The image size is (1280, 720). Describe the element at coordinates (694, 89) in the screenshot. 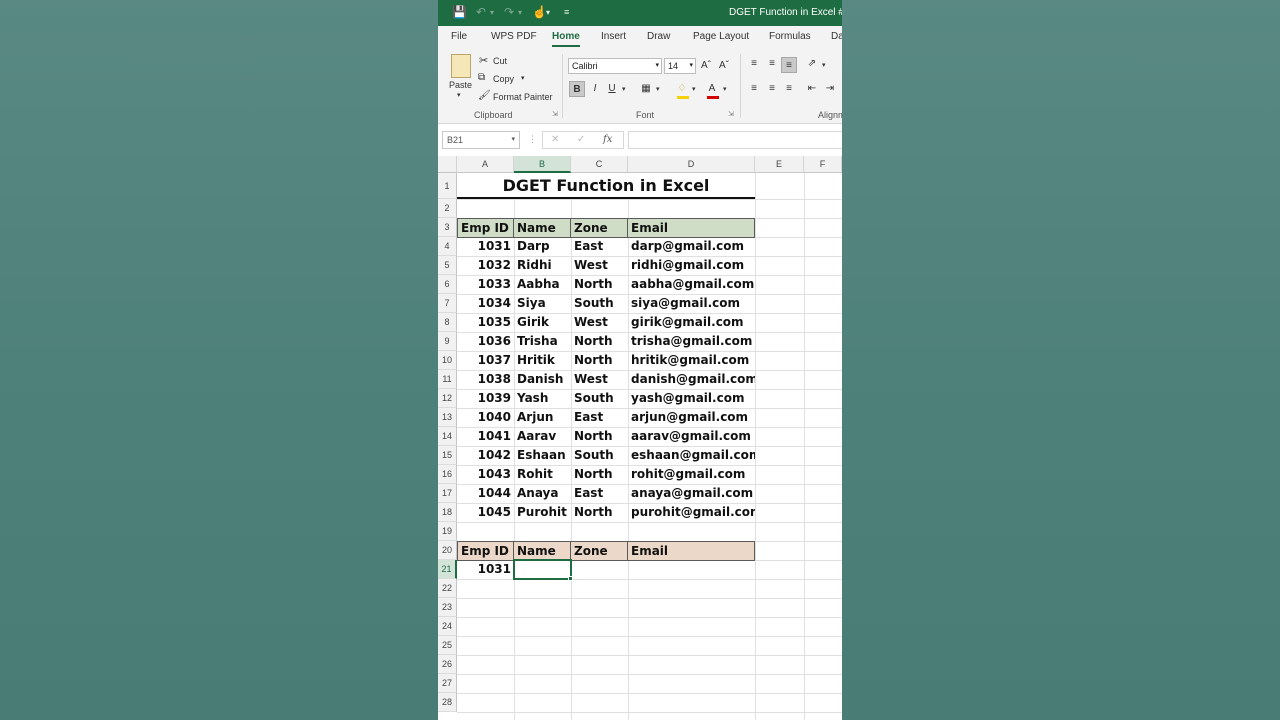

I see `fill-color-dropdown-icon: ▾` at that location.